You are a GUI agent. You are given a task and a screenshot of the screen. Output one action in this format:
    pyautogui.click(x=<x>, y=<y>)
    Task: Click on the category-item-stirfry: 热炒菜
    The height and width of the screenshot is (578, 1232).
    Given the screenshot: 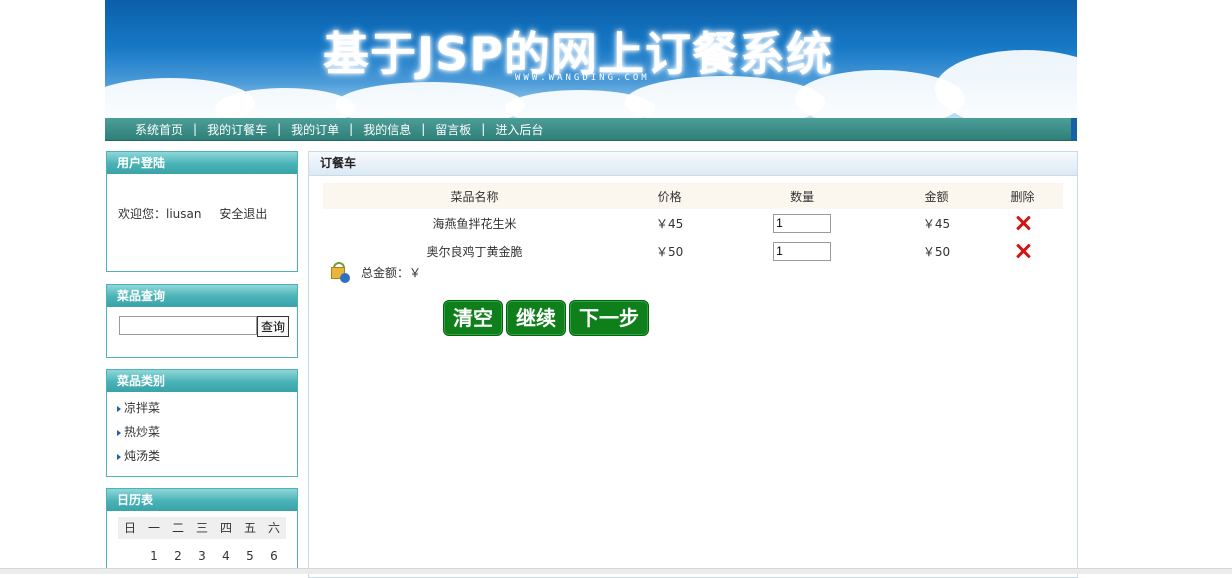 What is the action you would take?
    pyautogui.click(x=207, y=432)
    